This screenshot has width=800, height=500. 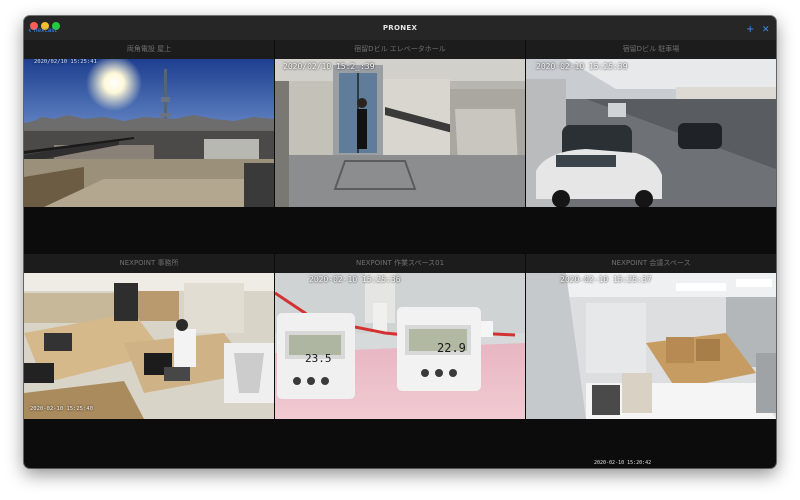 What do you see at coordinates (149, 49) in the screenshot?
I see `camera-label: 両角電設 屋上` at bounding box center [149, 49].